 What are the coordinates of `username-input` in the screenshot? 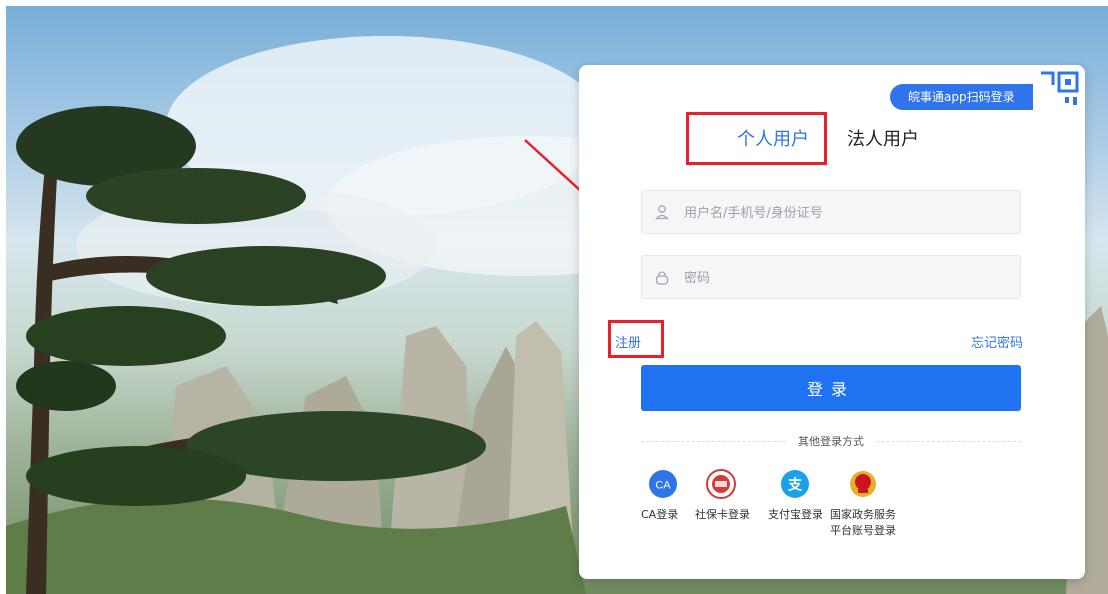 It's located at (849, 213).